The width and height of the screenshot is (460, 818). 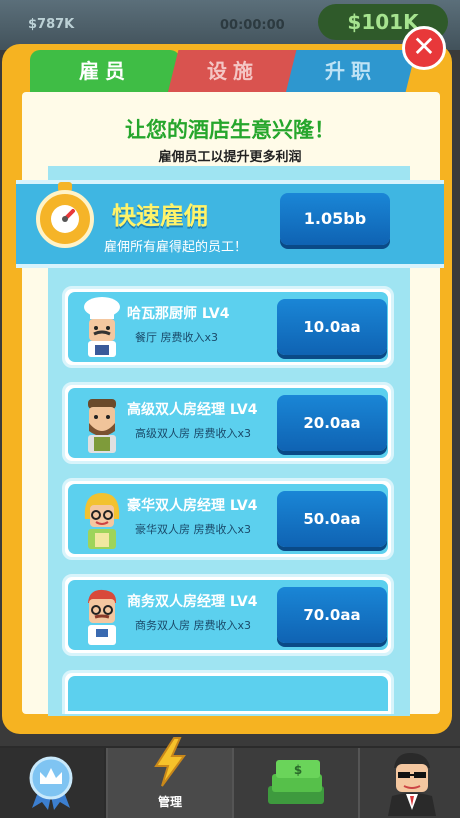 What do you see at coordinates (332, 519) in the screenshot?
I see `hire-button: 50.0aa` at bounding box center [332, 519].